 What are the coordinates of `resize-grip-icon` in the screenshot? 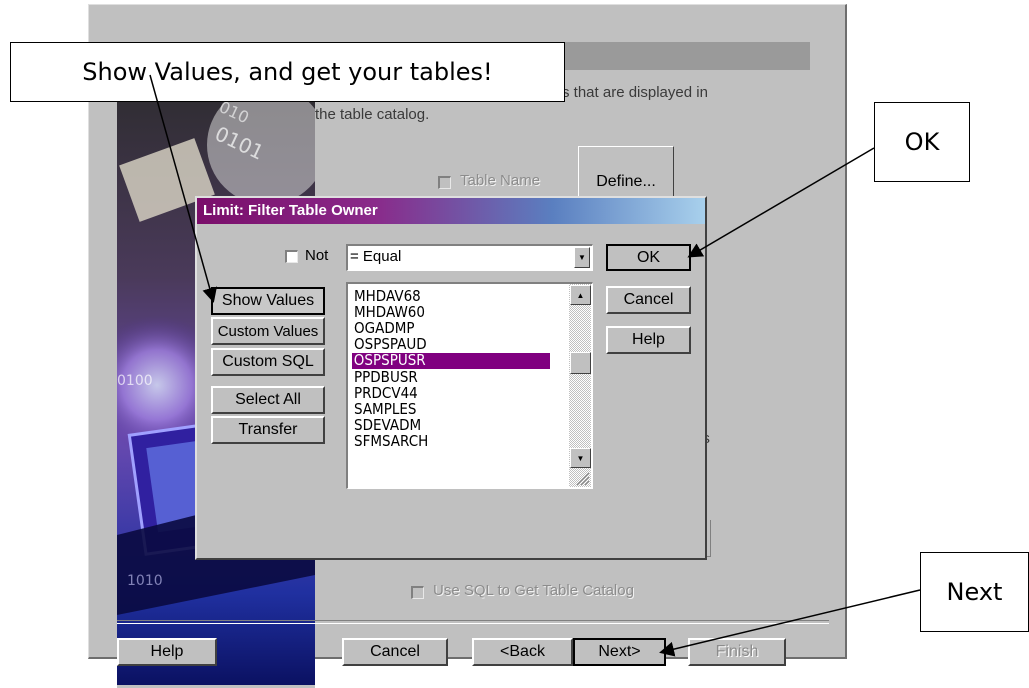 It's located at (582, 478).